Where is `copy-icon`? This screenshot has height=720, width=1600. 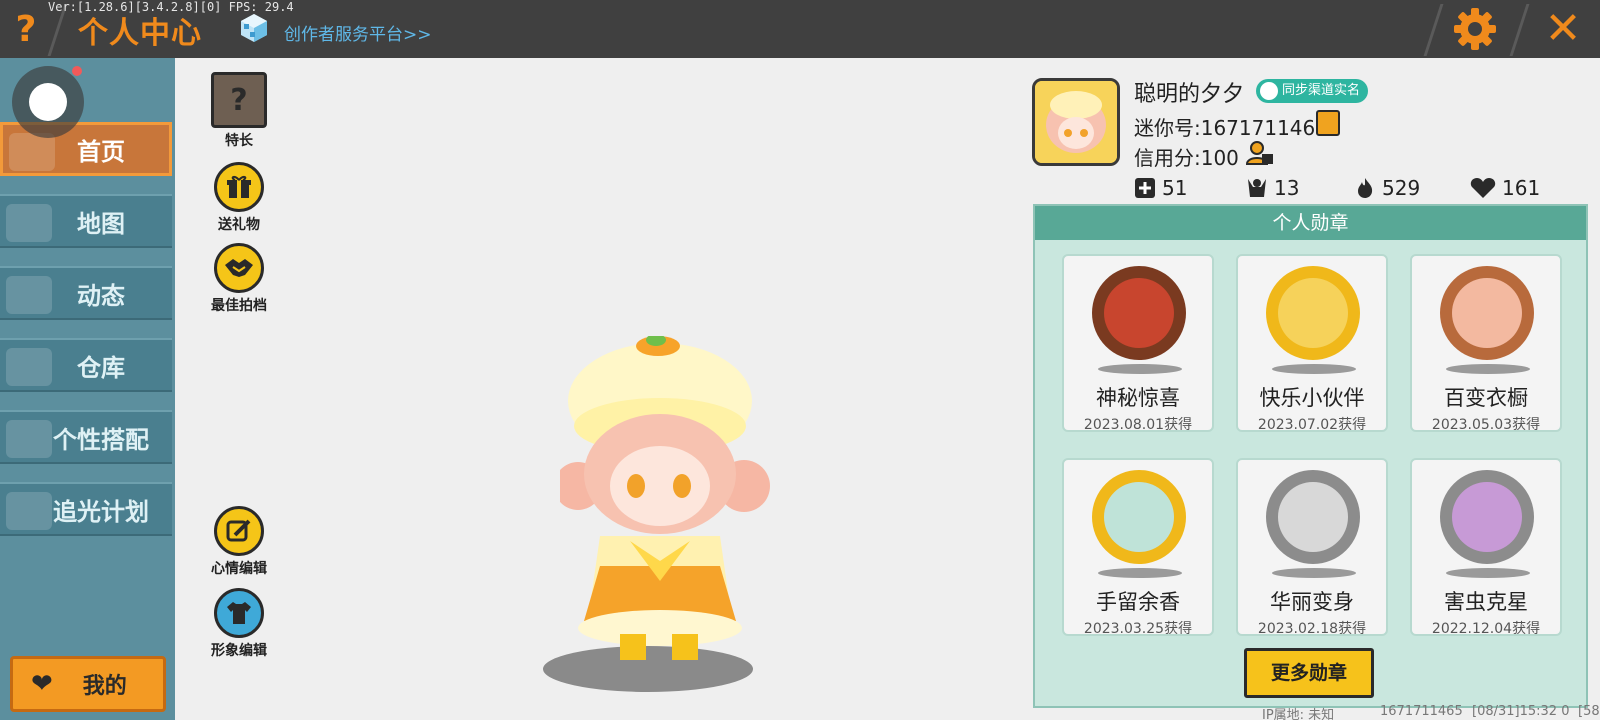
copy-icon is located at coordinates (1328, 123).